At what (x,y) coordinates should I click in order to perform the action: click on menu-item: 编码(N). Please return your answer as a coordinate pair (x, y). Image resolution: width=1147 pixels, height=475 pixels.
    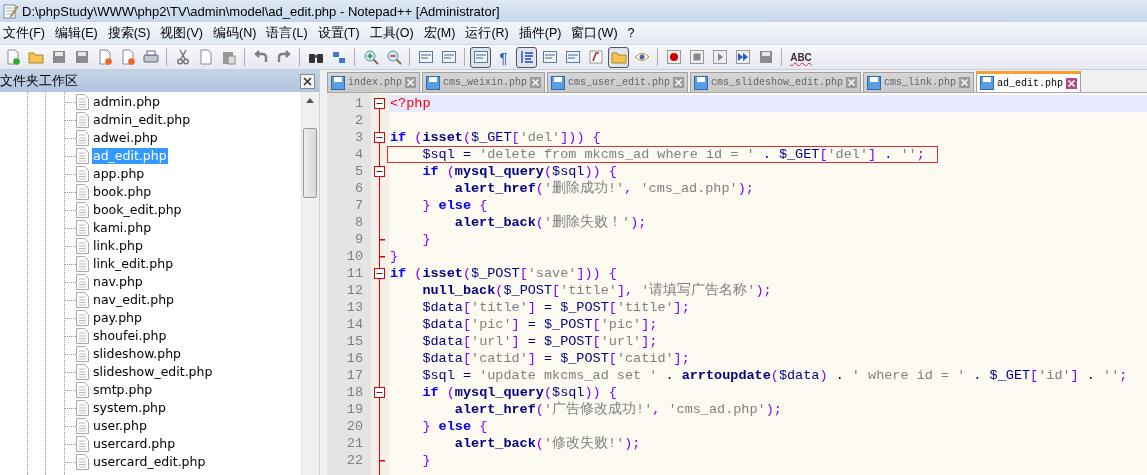
    Looking at the image, I should click on (237, 33).